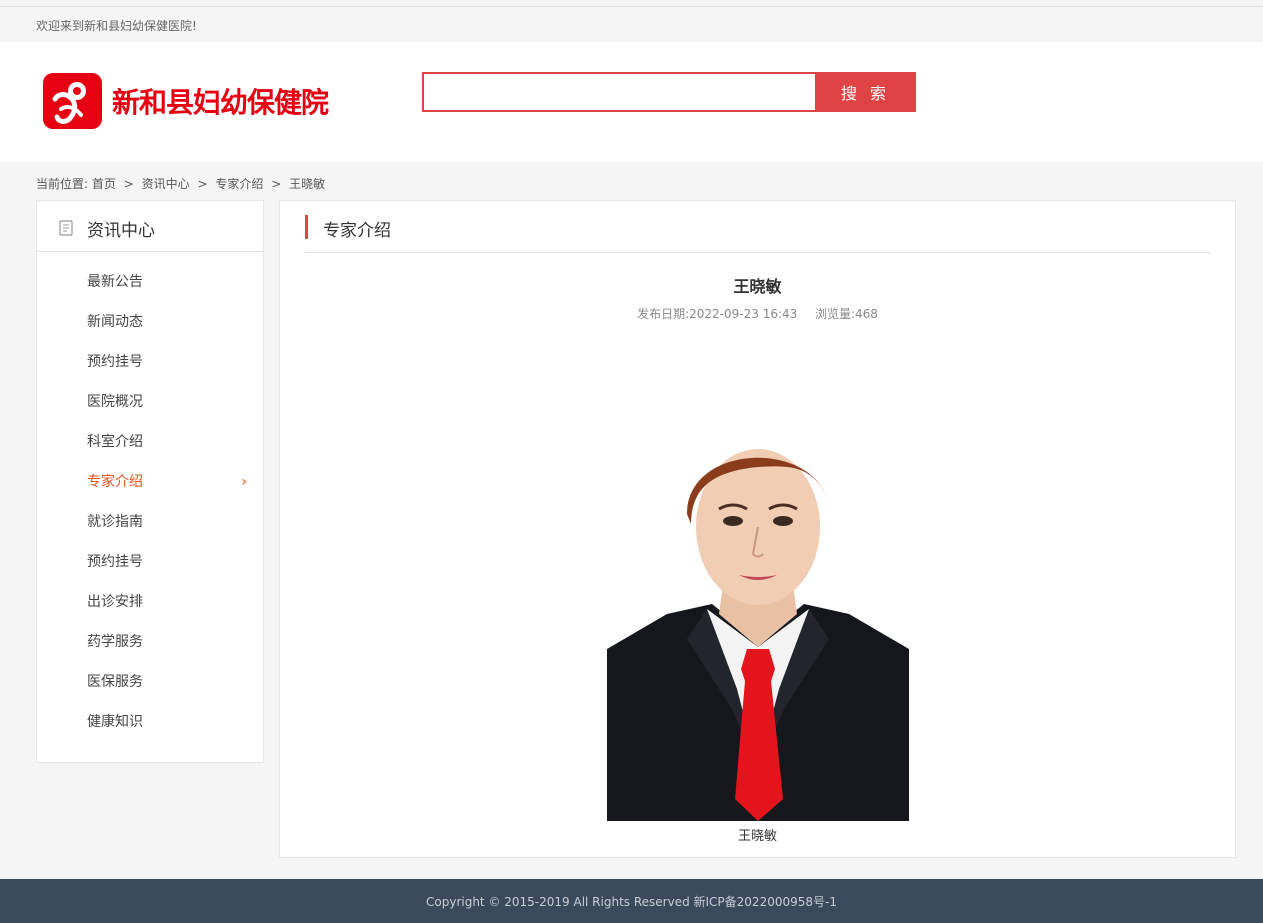 The image size is (1263, 923). Describe the element at coordinates (619, 92) in the screenshot. I see `search-input` at that location.